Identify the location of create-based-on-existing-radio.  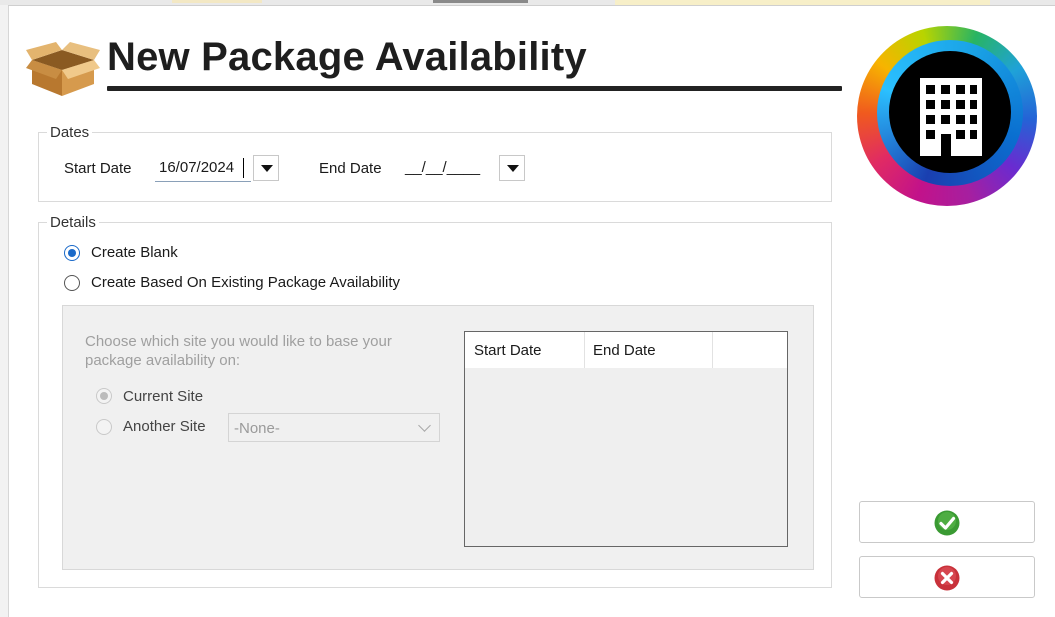
(72, 283).